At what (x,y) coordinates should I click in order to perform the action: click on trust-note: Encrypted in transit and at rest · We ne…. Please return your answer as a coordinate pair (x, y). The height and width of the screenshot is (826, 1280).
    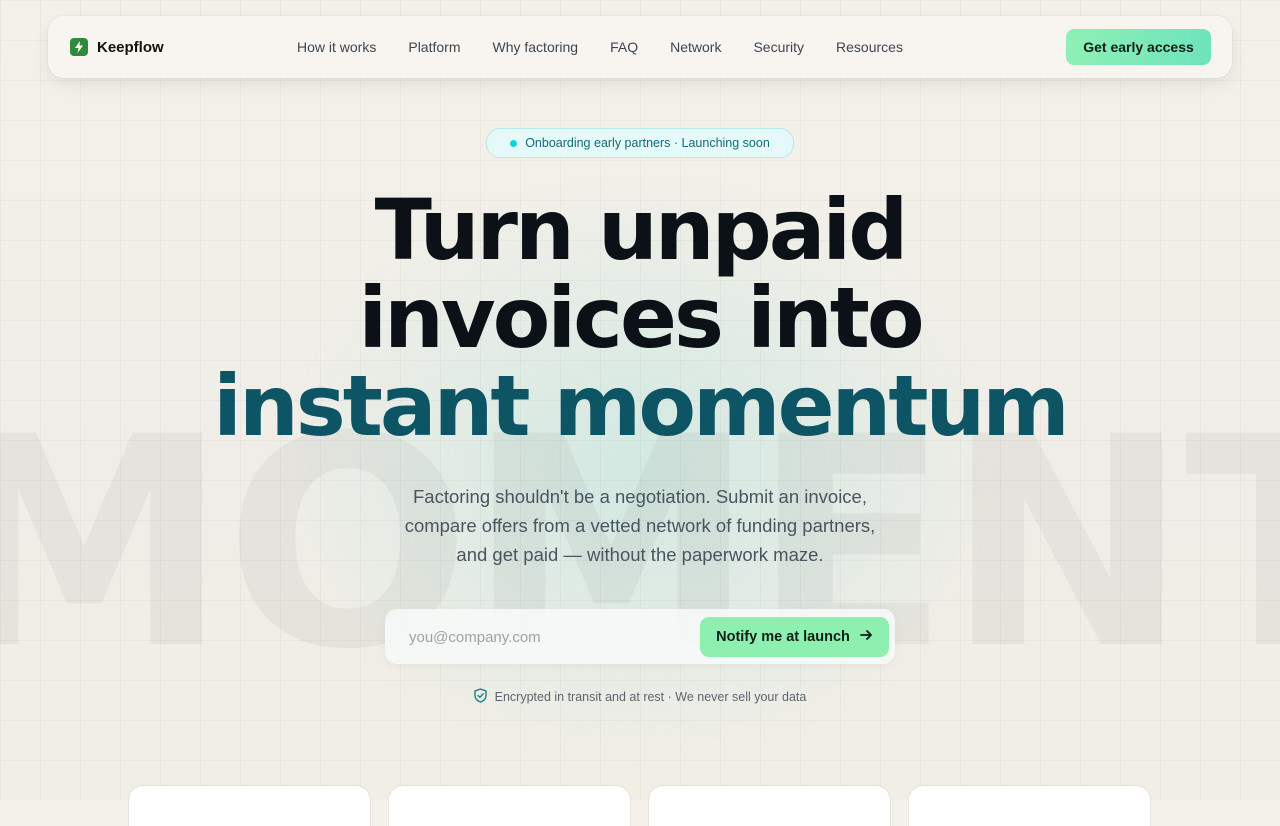
    Looking at the image, I should click on (640, 697).